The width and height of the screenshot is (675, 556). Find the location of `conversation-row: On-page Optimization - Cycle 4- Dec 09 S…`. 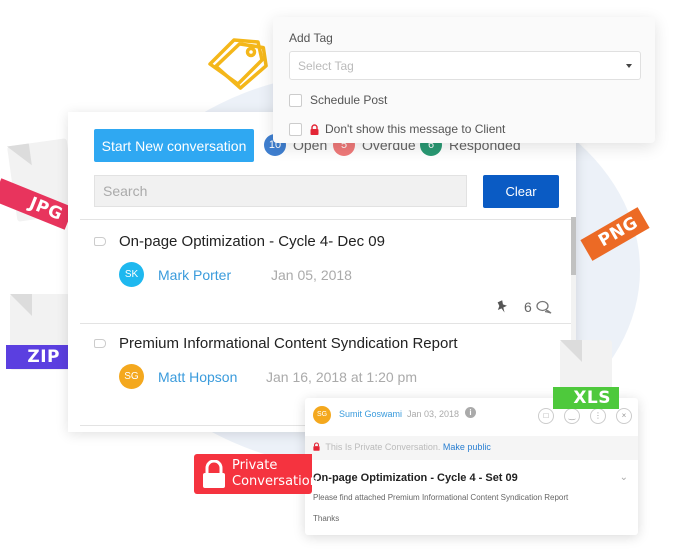

conversation-row: On-page Optimization - Cycle 4- Dec 09 S… is located at coordinates (327, 271).